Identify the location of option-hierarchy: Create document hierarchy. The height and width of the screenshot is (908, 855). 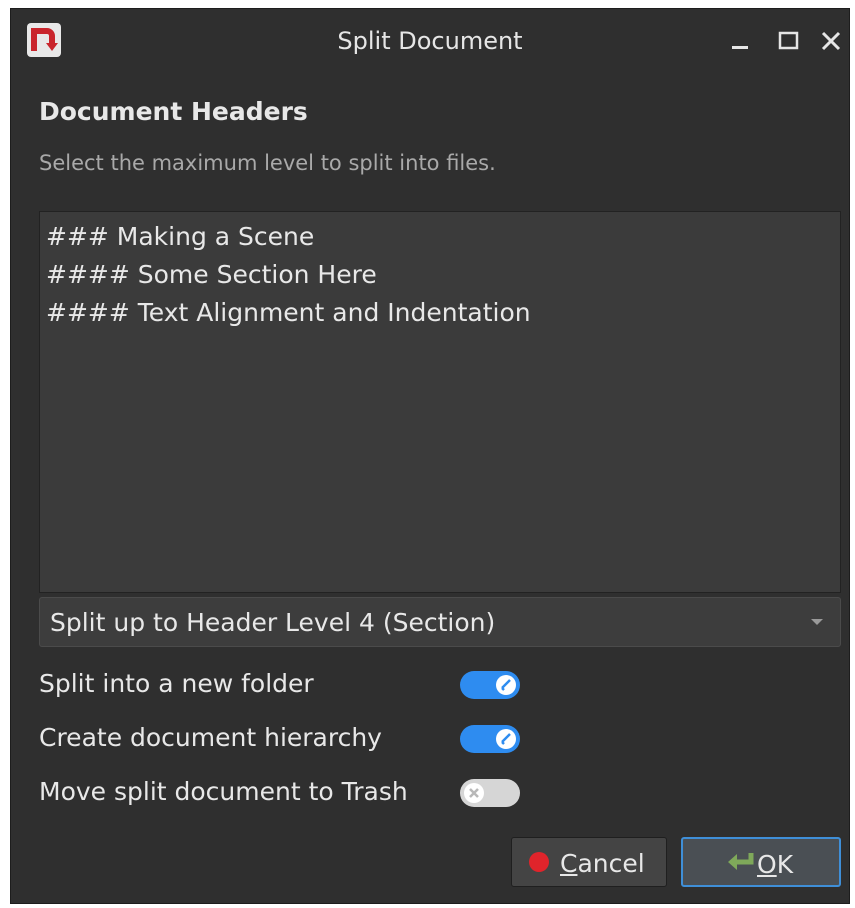
(289, 739).